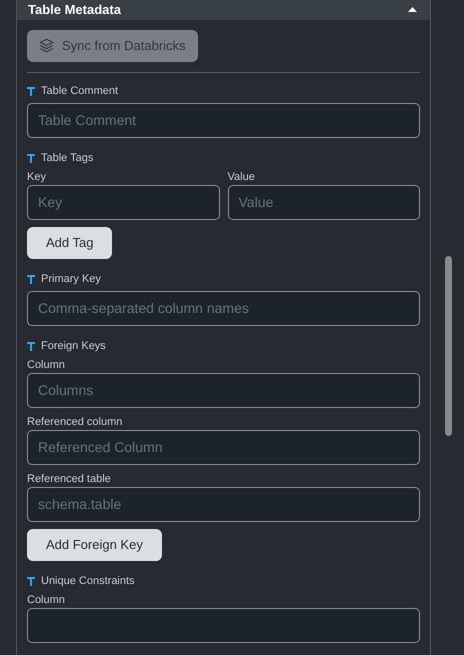 The height and width of the screenshot is (655, 464). I want to click on field-label: Referenced table, so click(69, 479).